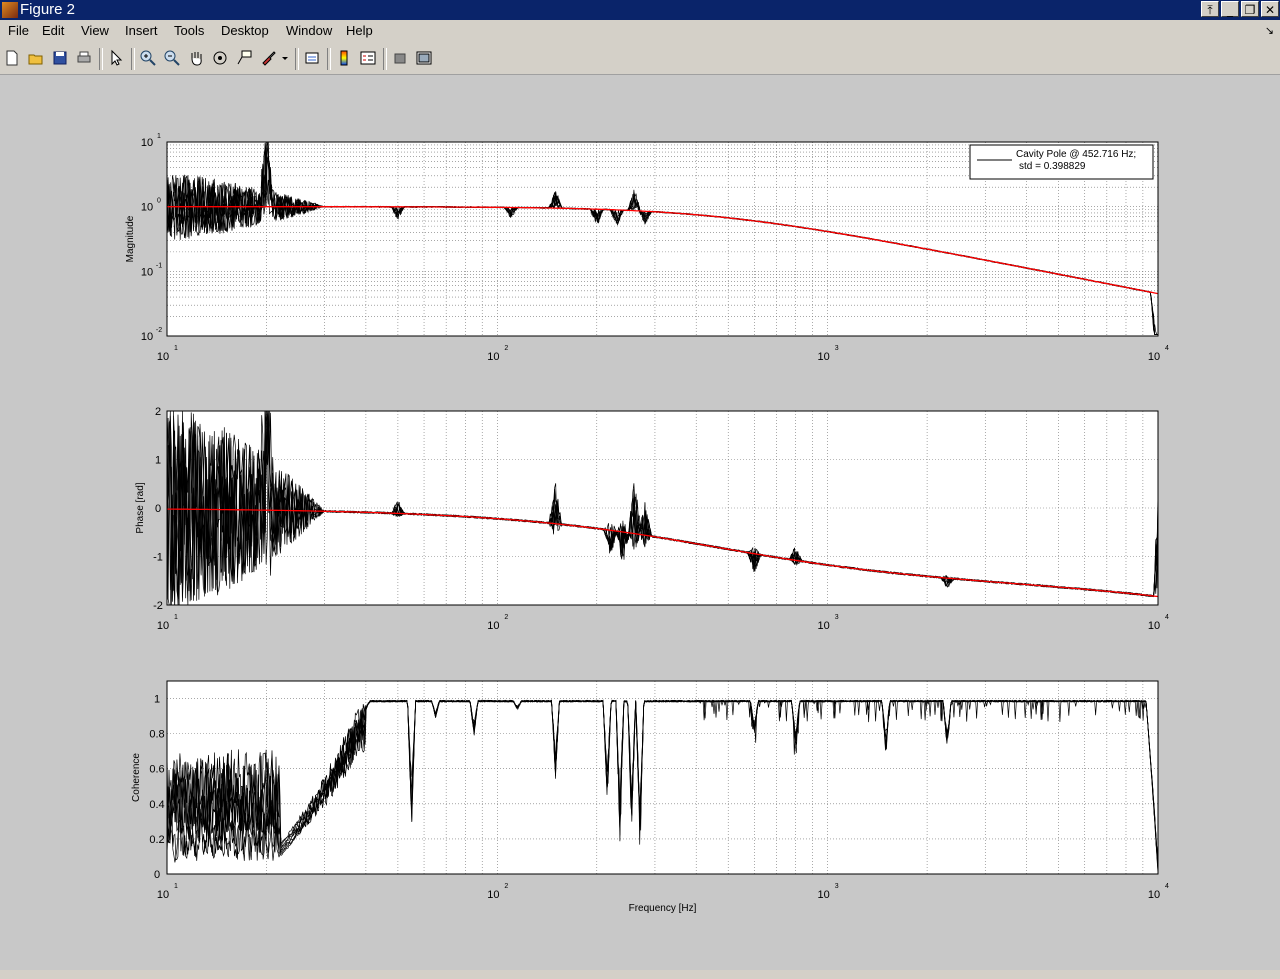  Describe the element at coordinates (95, 30) in the screenshot. I see `menu-view: View` at that location.